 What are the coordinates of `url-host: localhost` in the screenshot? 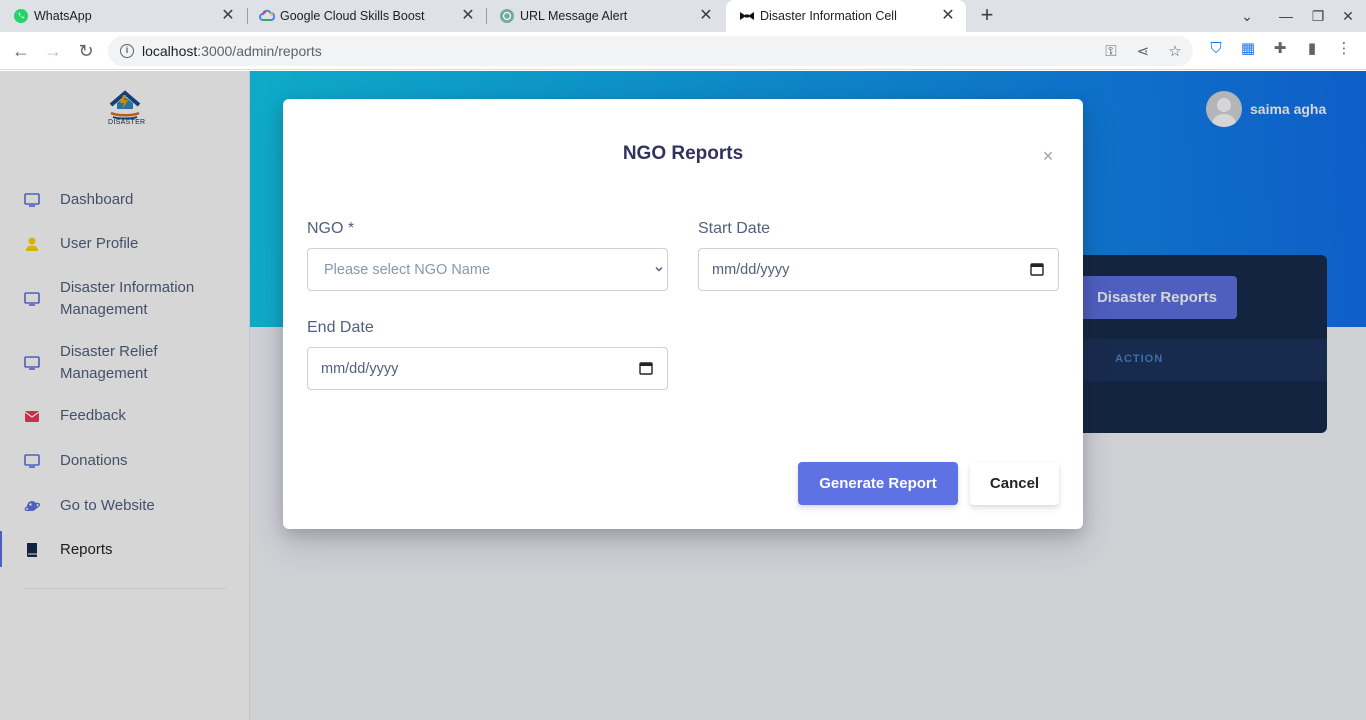 It's located at (170, 51).